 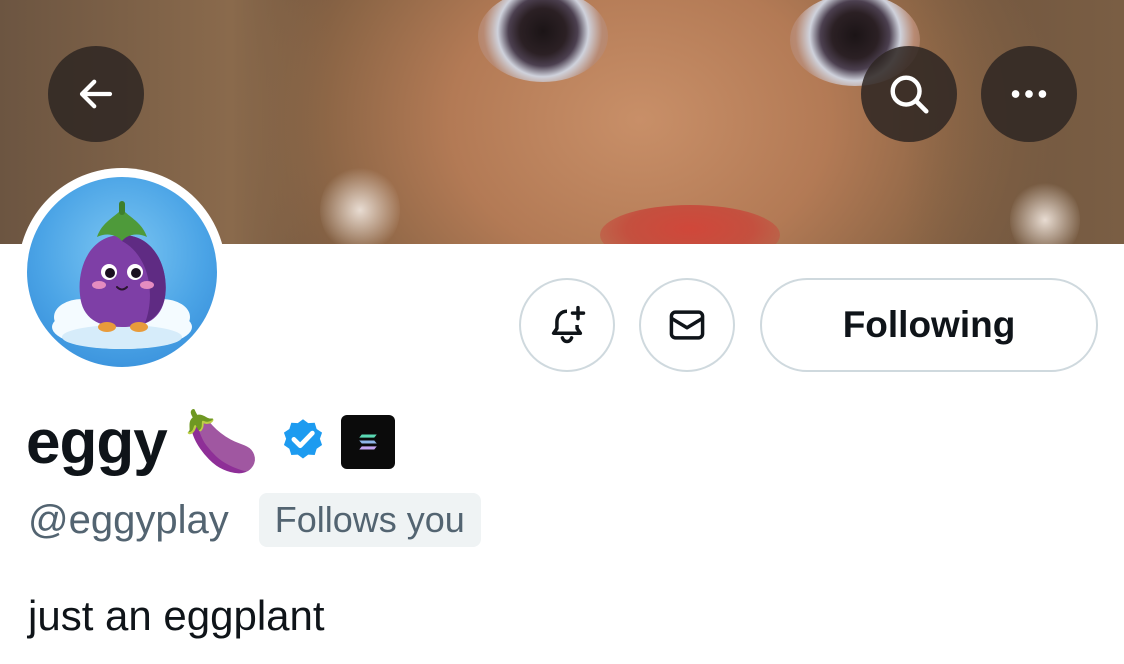 I want to click on bell-plus-icon, so click(x=568, y=324).